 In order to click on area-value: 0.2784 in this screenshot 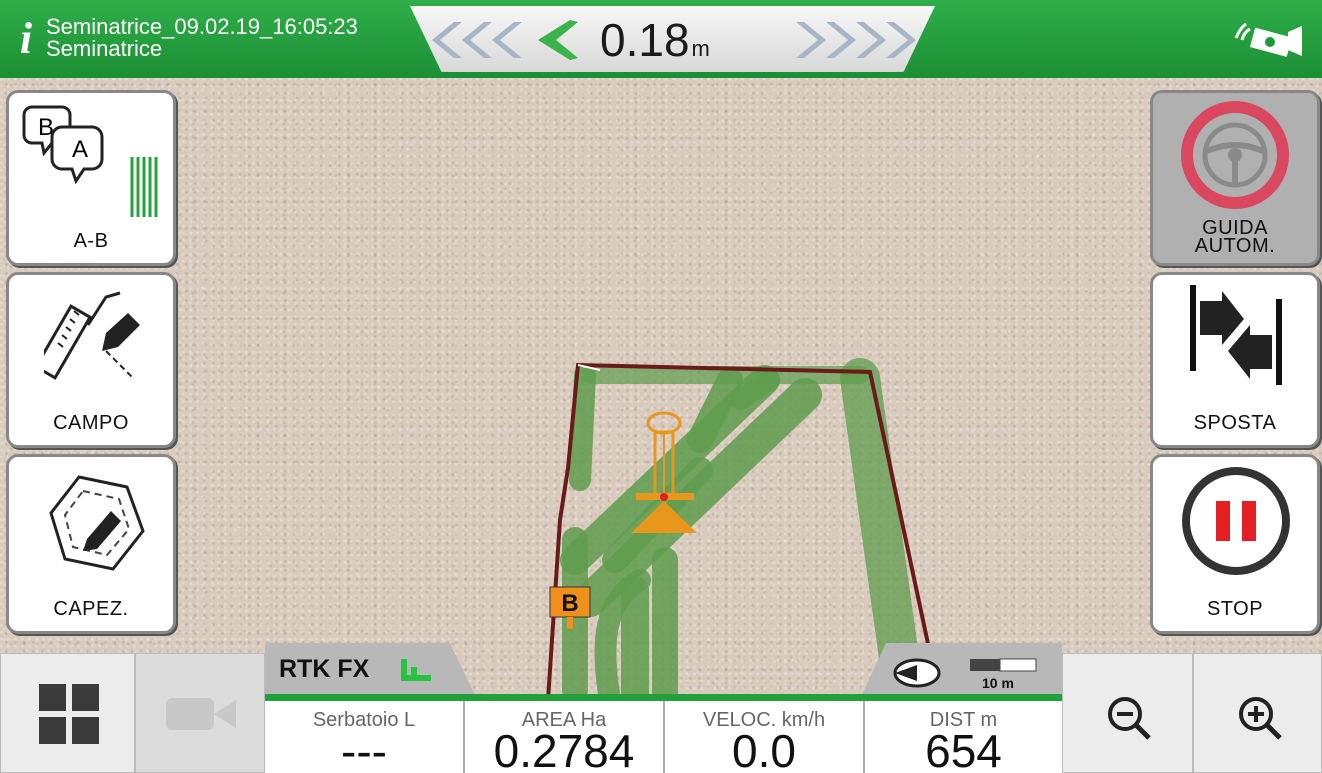, I will do `click(564, 749)`.